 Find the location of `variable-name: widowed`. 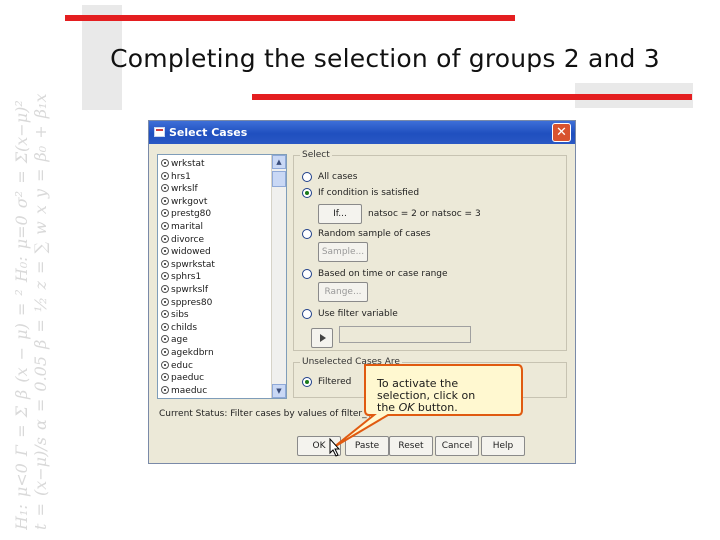

variable-name: widowed is located at coordinates (191, 252).